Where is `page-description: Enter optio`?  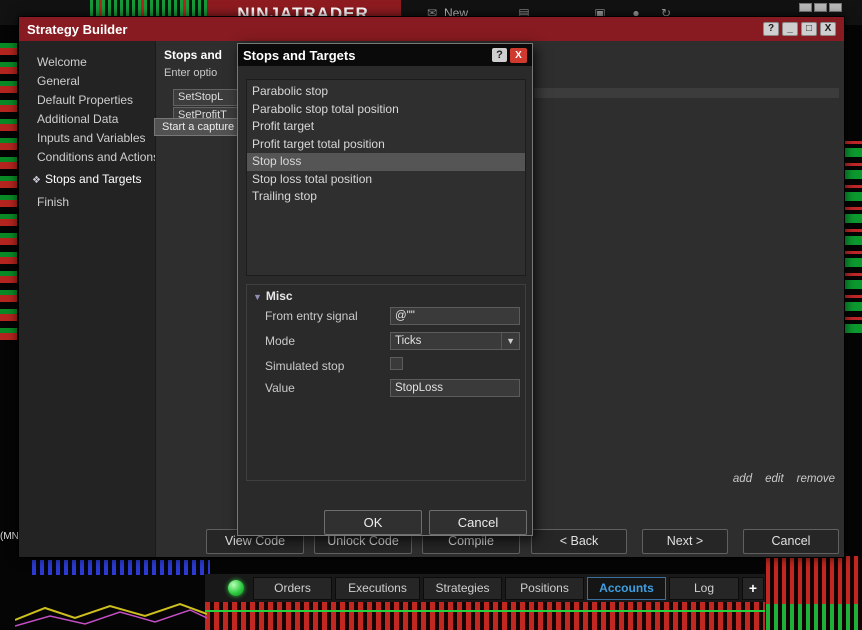
page-description: Enter optio is located at coordinates (191, 73).